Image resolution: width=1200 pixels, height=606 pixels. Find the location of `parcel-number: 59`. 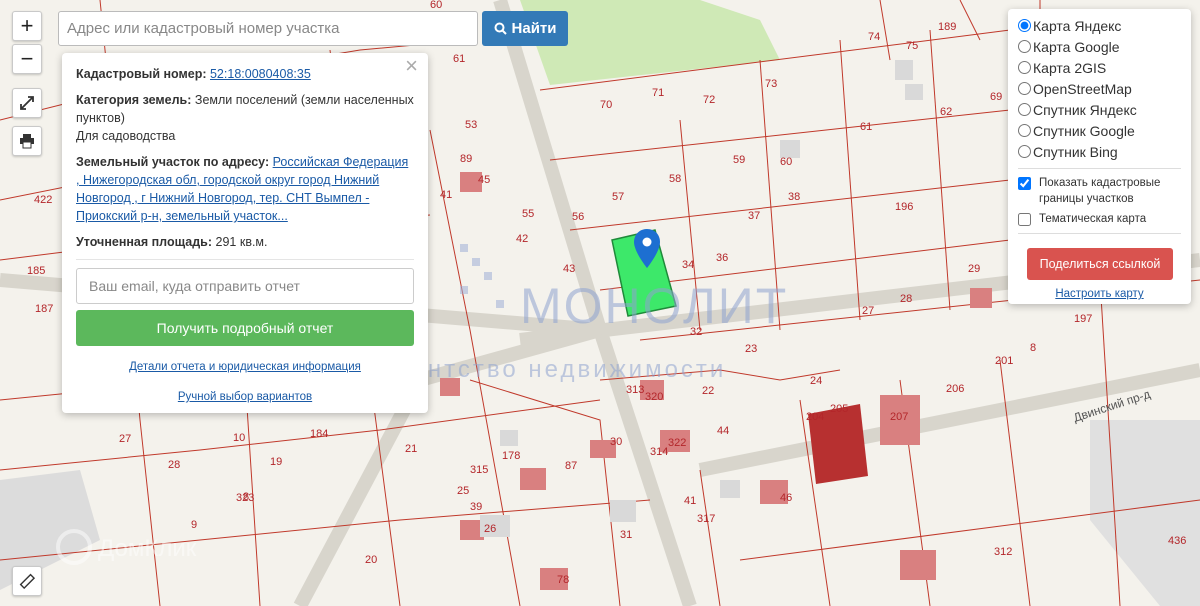

parcel-number: 59 is located at coordinates (739, 160).